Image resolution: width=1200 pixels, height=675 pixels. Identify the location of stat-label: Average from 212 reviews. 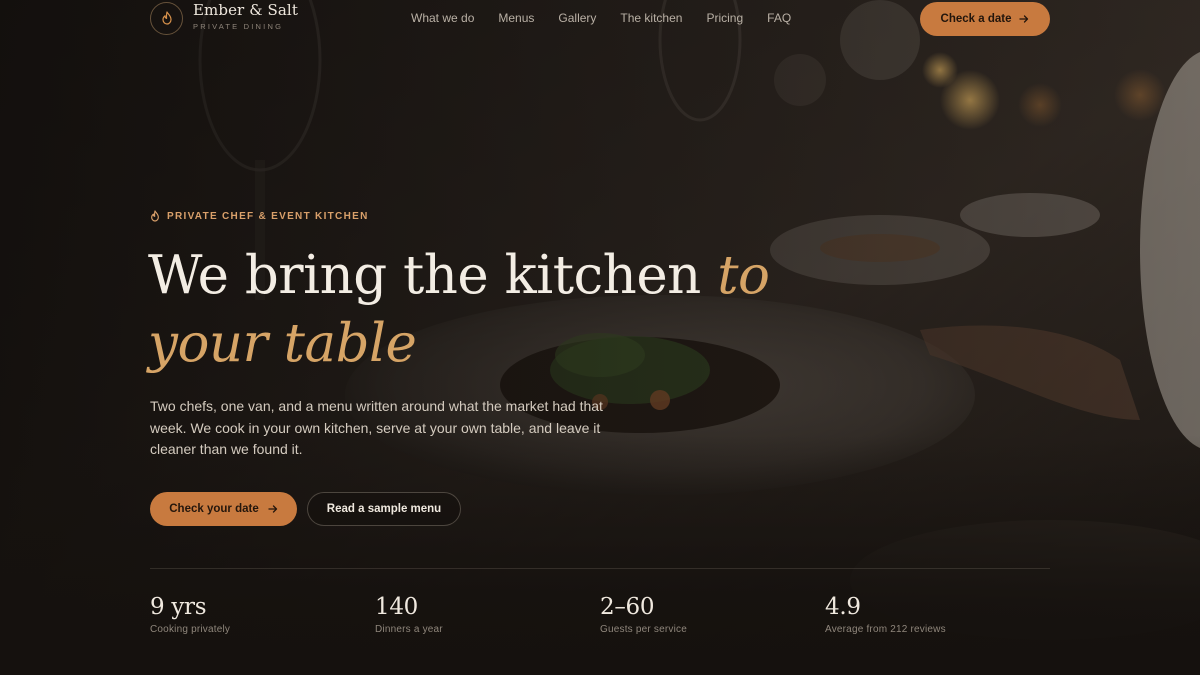
(885, 629).